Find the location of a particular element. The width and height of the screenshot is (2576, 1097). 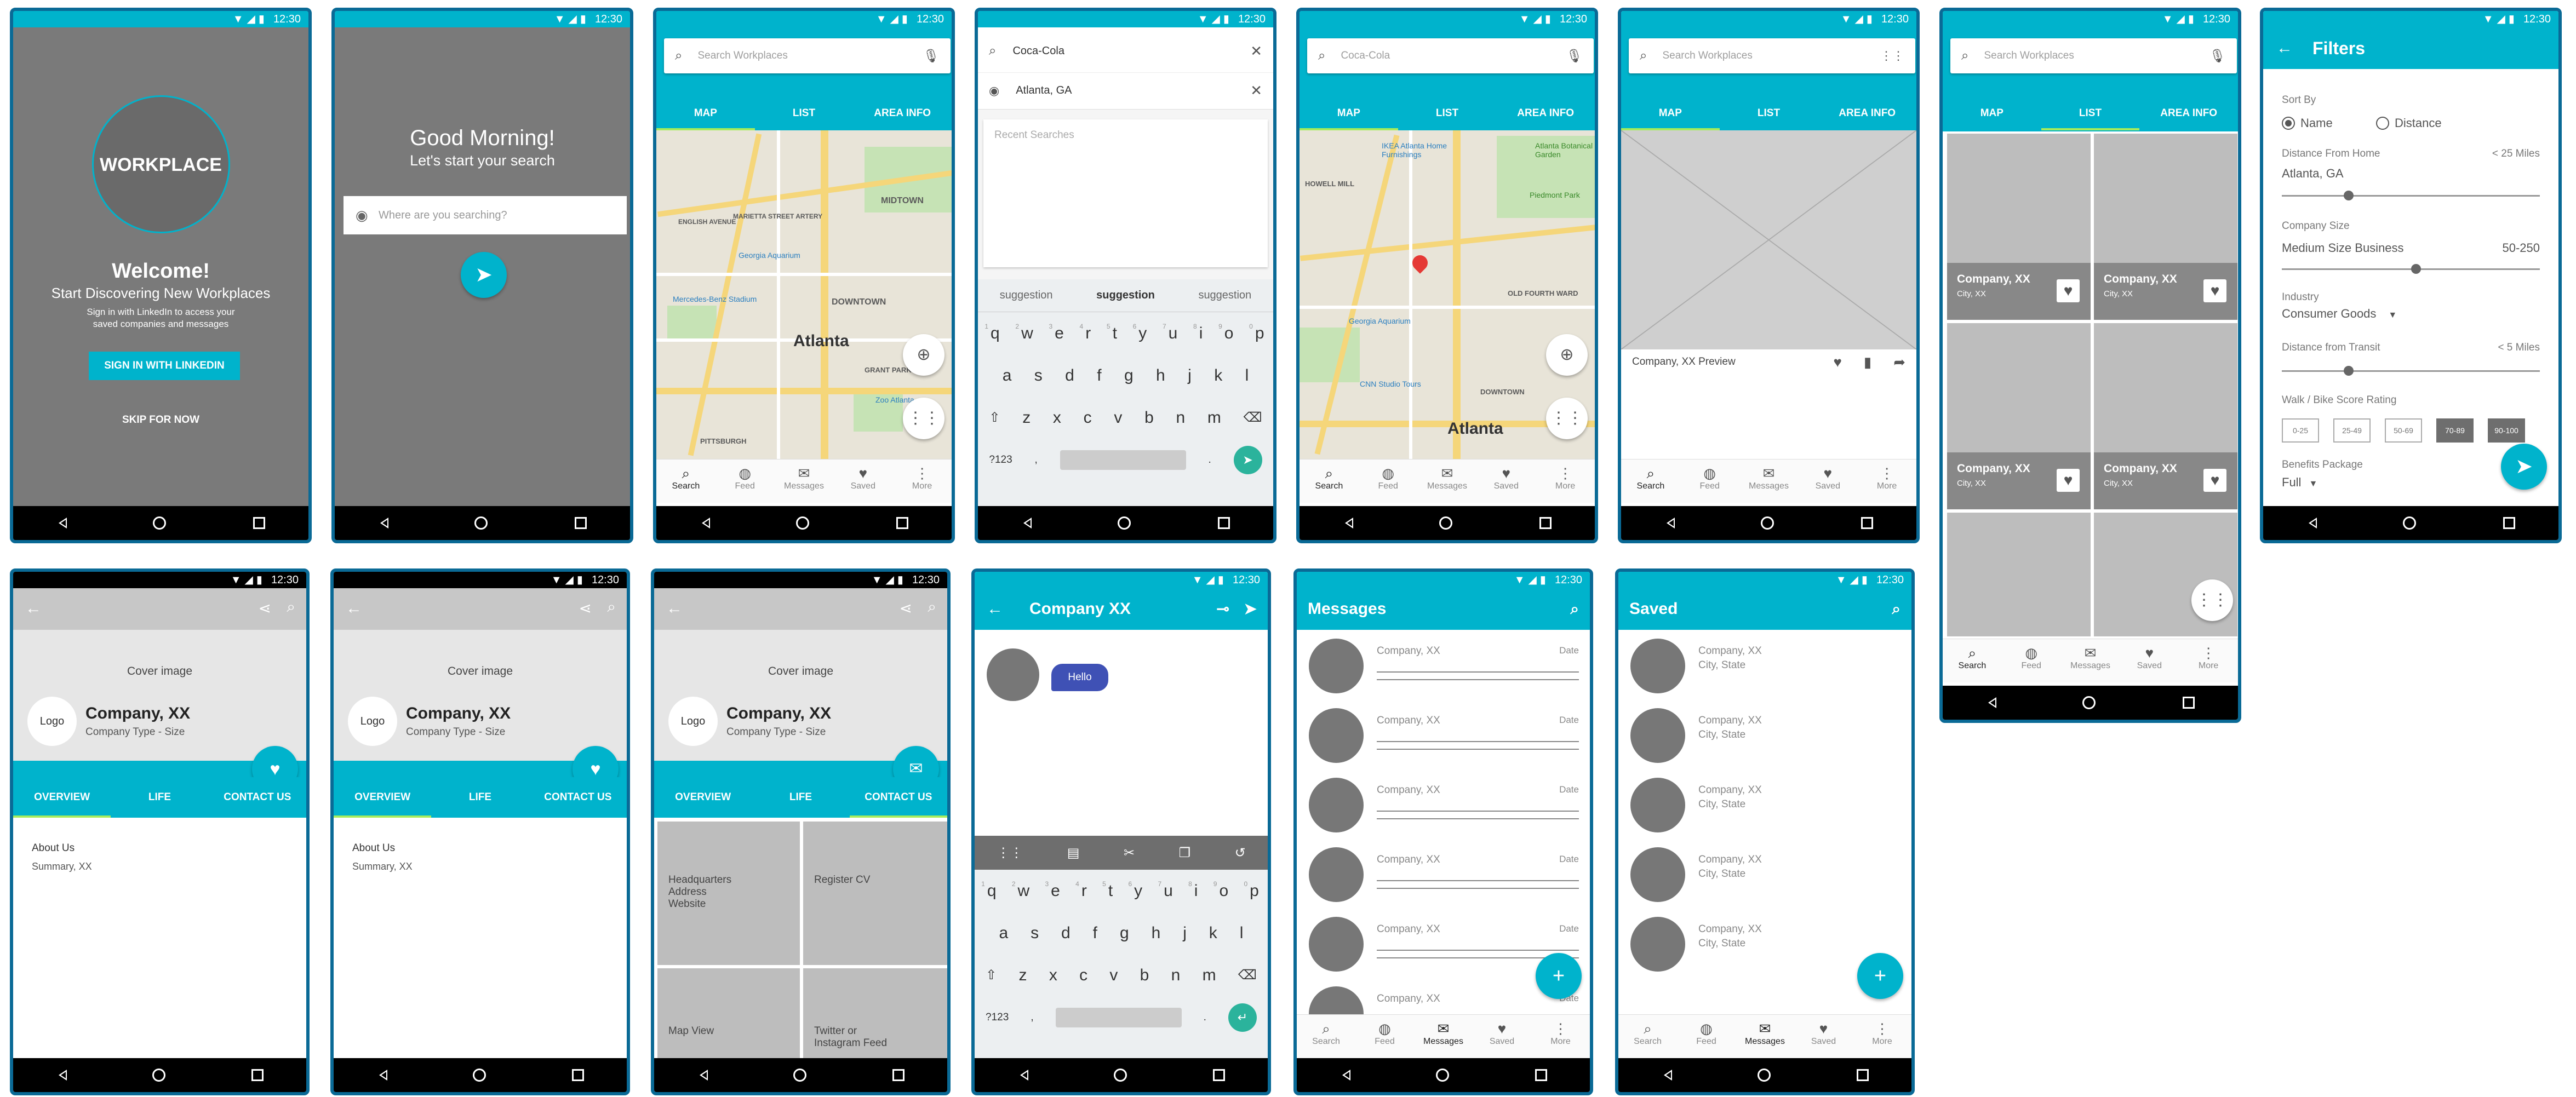

clipboard-icon: ▤ is located at coordinates (1073, 853).